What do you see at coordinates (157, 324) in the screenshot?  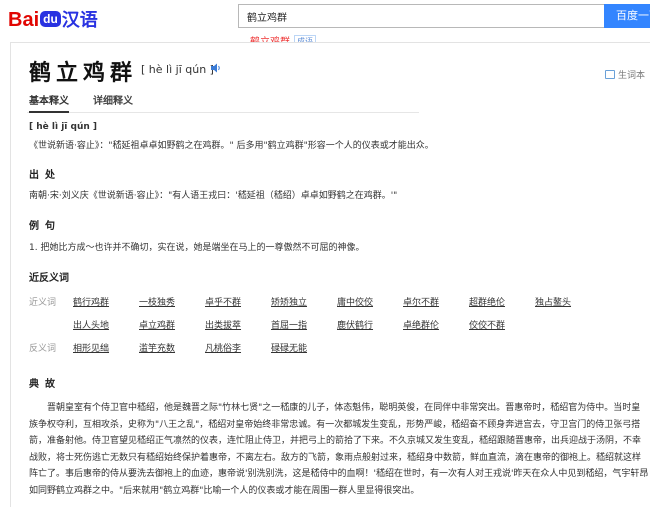 I see `synonym-link: 卓立鸡群` at bounding box center [157, 324].